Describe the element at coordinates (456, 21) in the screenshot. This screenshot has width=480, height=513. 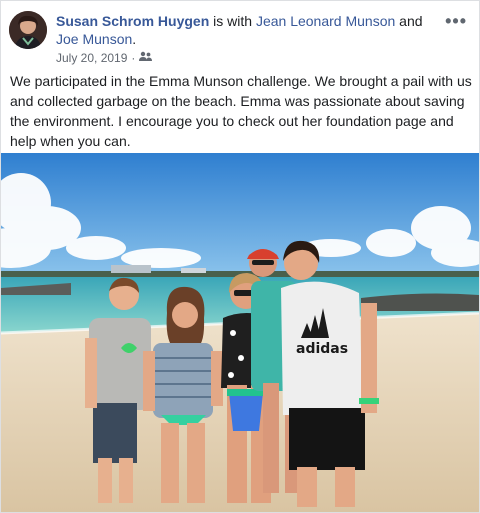
I see `more-options-button: •••` at that location.